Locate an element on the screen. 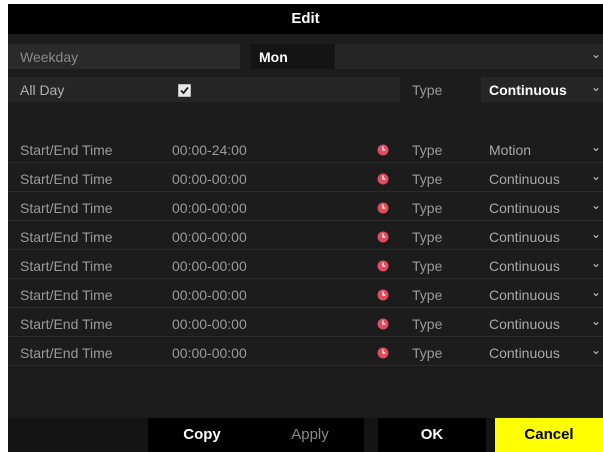 The height and width of the screenshot is (452, 603). all-day-checkbox is located at coordinates (184, 90).